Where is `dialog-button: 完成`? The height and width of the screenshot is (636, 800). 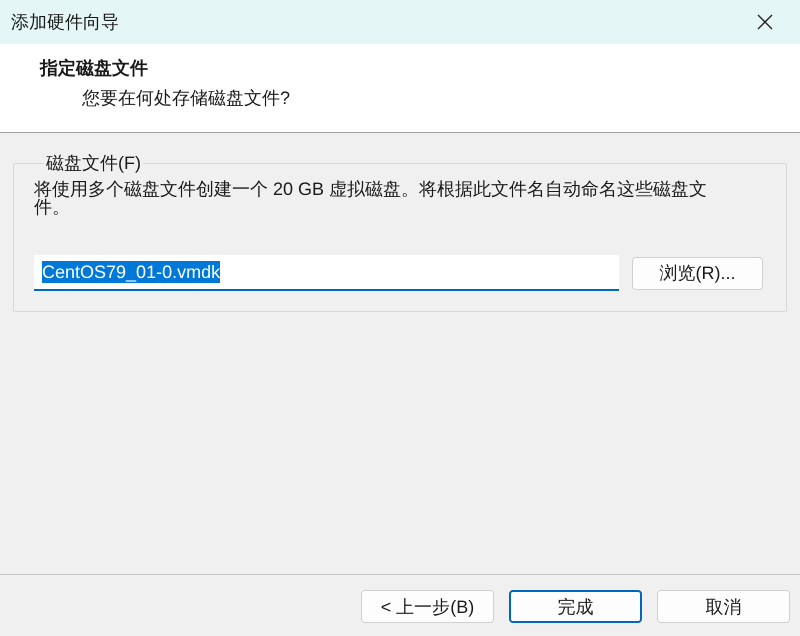
dialog-button: 完成 is located at coordinates (575, 606).